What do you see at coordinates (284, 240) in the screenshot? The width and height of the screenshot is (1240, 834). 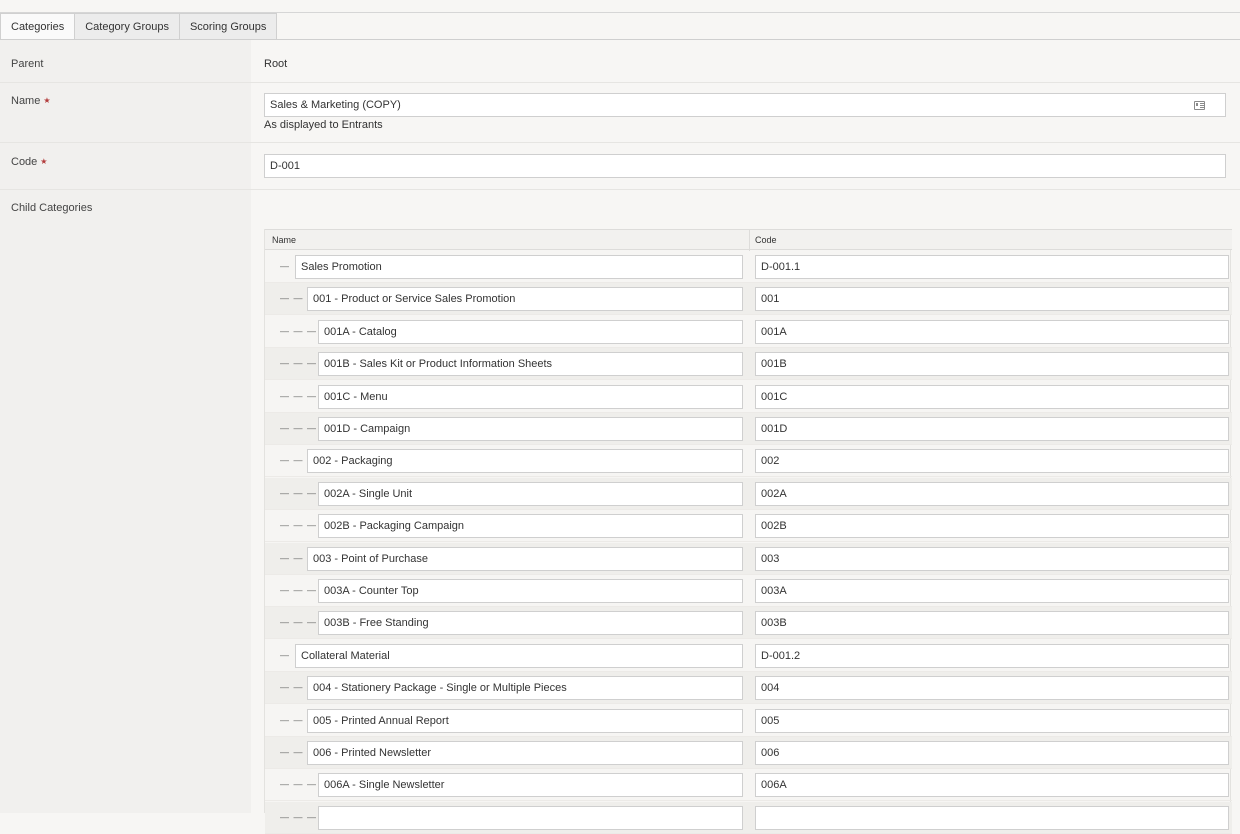 I see `grid-header-name: Name` at bounding box center [284, 240].